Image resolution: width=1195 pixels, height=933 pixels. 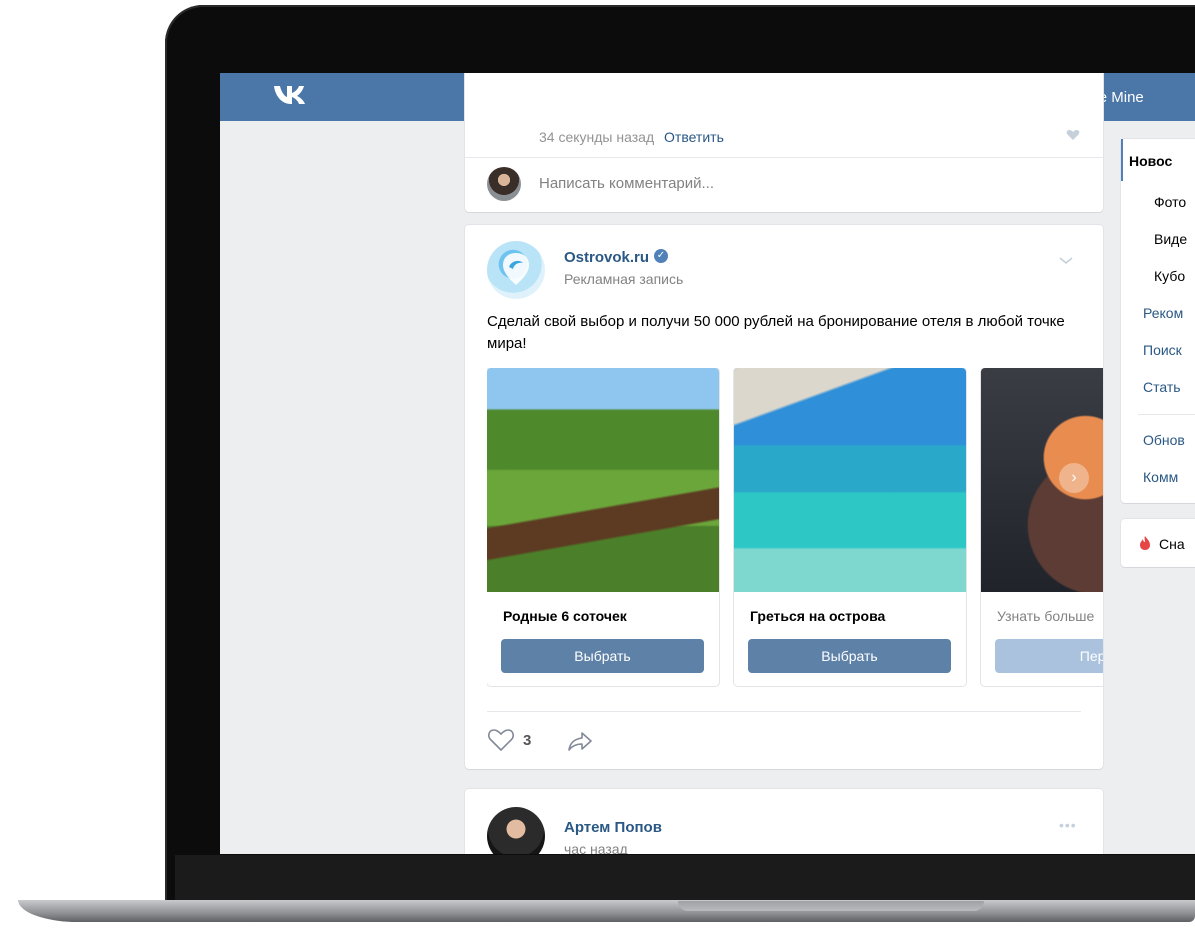 What do you see at coordinates (818, 616) in the screenshot?
I see `carousel-card-title: Греться на острова` at bounding box center [818, 616].